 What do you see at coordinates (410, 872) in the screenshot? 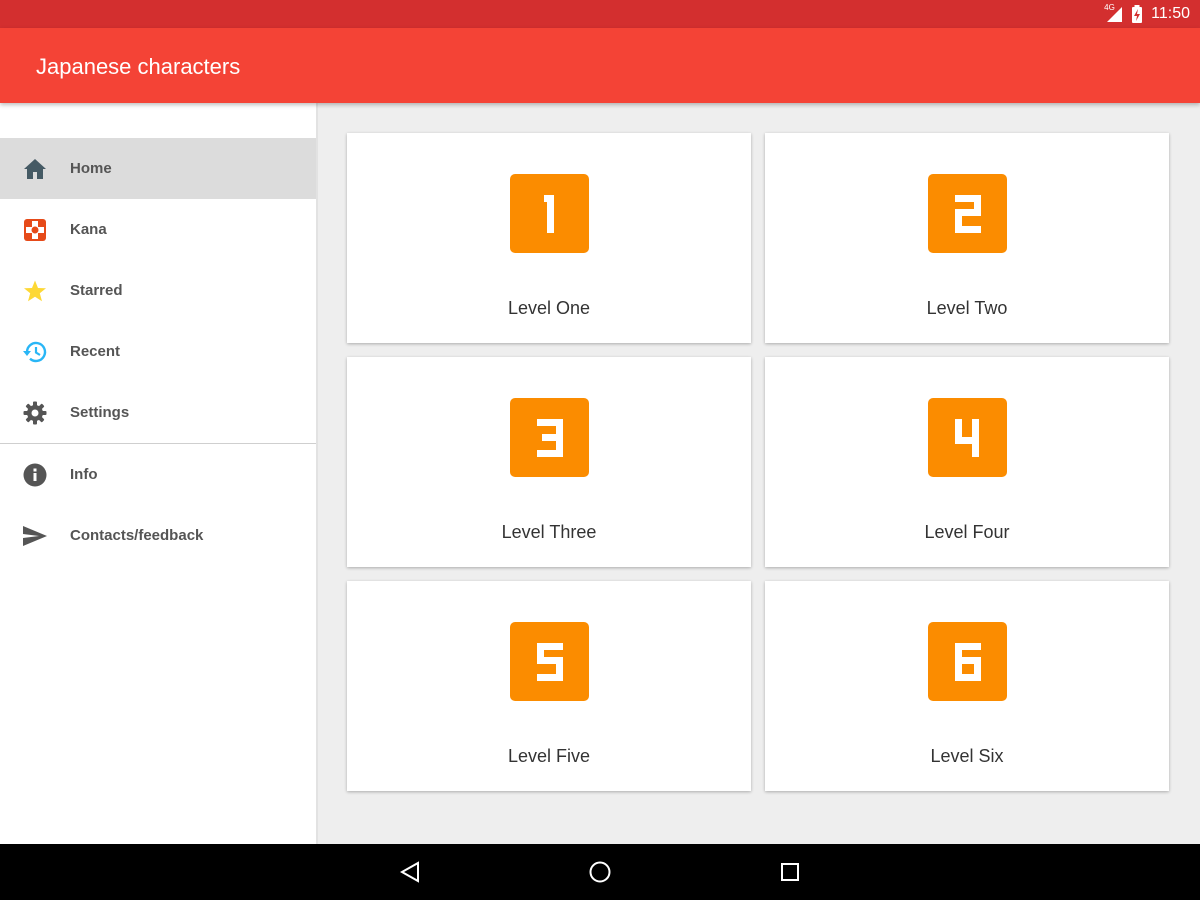
I see `back-icon` at bounding box center [410, 872].